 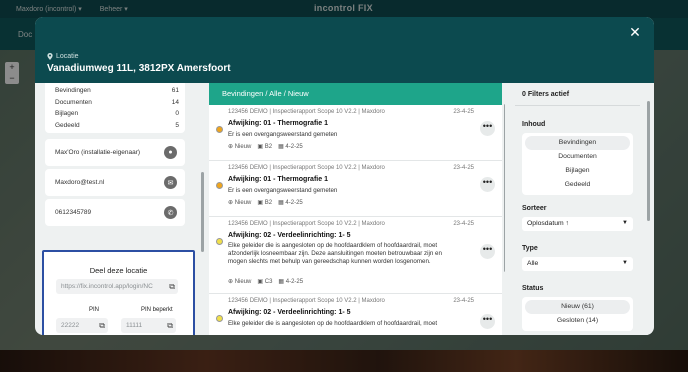 I want to click on location-pin-icon, so click(x=50, y=56).